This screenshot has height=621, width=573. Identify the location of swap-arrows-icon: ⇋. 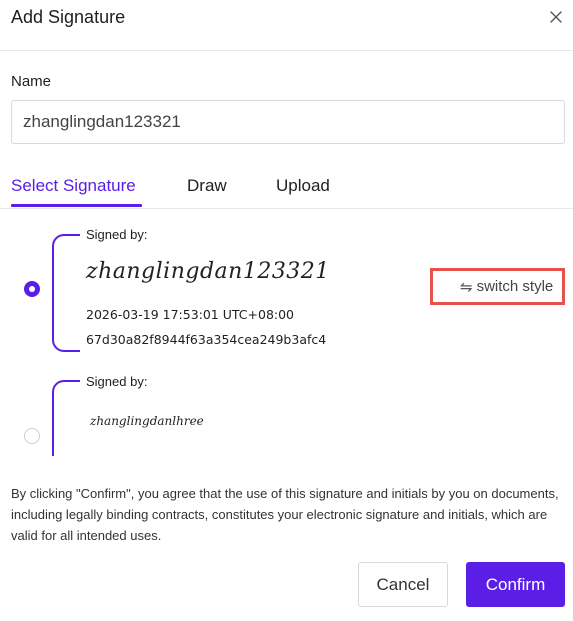
(466, 287).